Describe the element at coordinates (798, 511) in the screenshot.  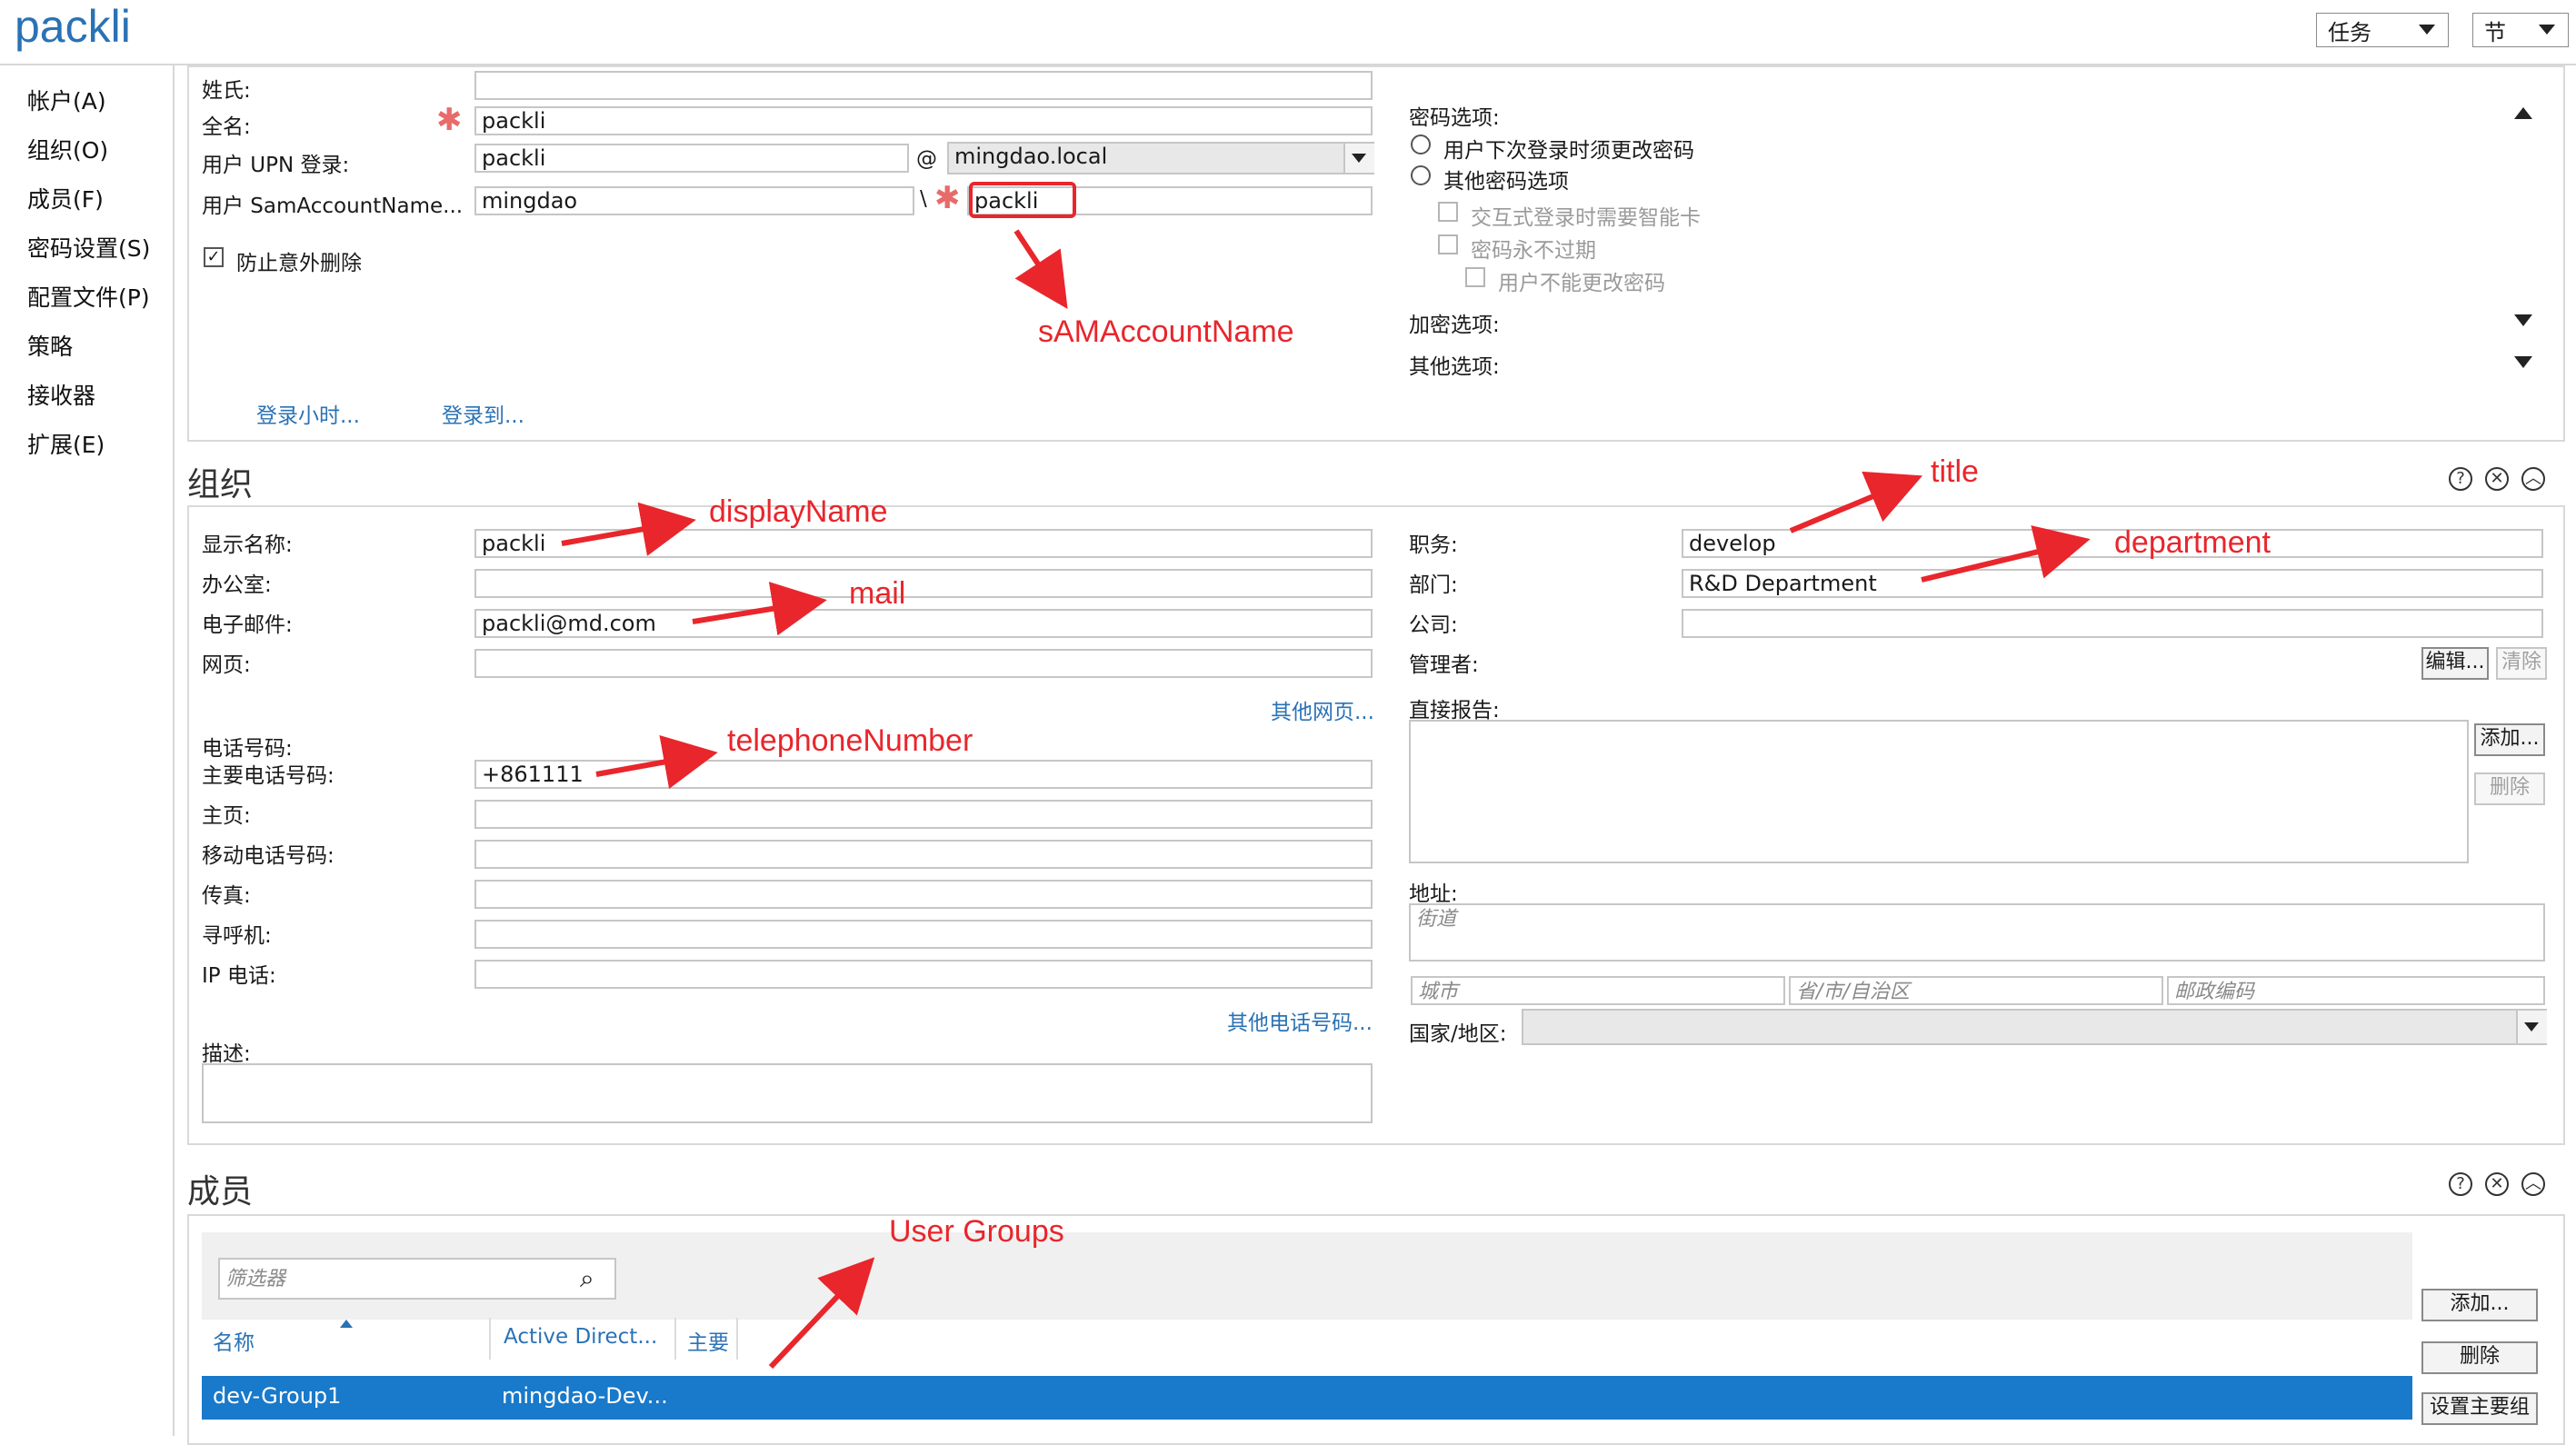
I see `annotation-display-name: displayName` at that location.